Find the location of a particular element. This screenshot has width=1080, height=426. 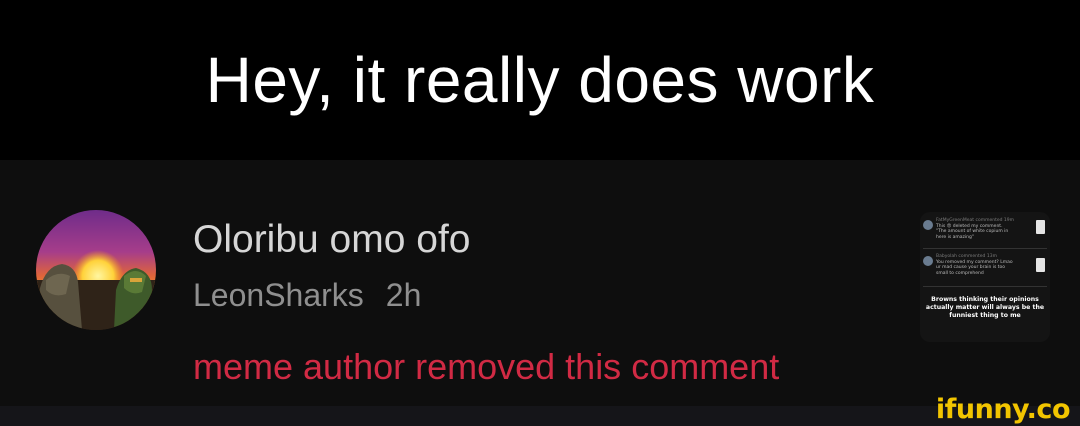

removed-status-text: meme author removed this comment is located at coordinates (486, 366).